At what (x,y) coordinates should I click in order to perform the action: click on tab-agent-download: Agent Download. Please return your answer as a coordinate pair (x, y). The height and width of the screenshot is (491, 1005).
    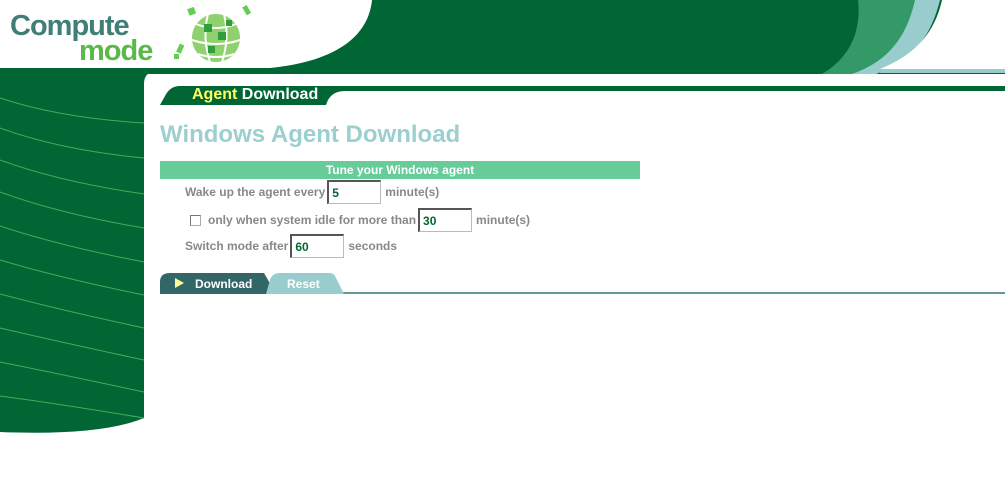
    Looking at the image, I should click on (255, 95).